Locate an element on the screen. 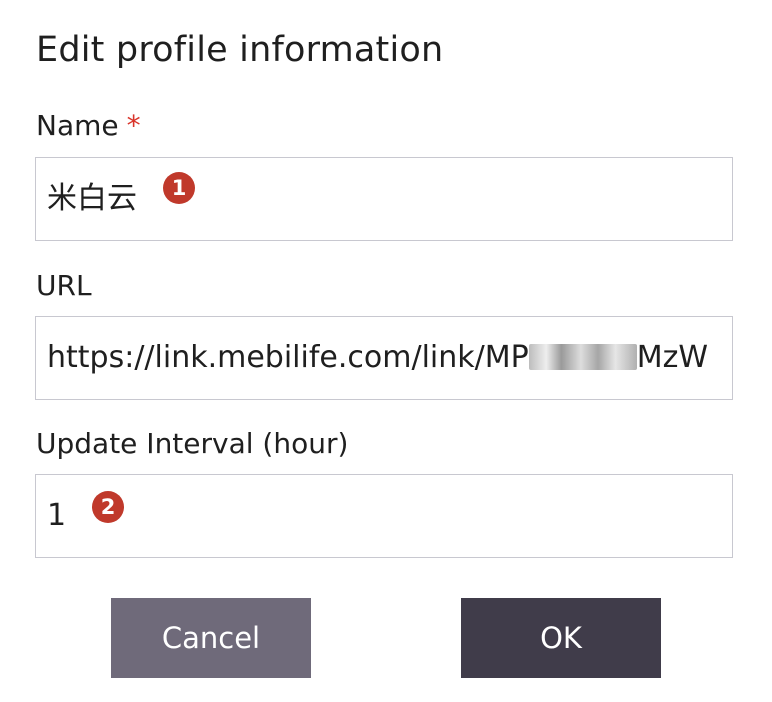 Image resolution: width=772 pixels, height=702 pixels. url-field-value: https://link.mebilife.com/link/MP MzW is located at coordinates (377, 358).